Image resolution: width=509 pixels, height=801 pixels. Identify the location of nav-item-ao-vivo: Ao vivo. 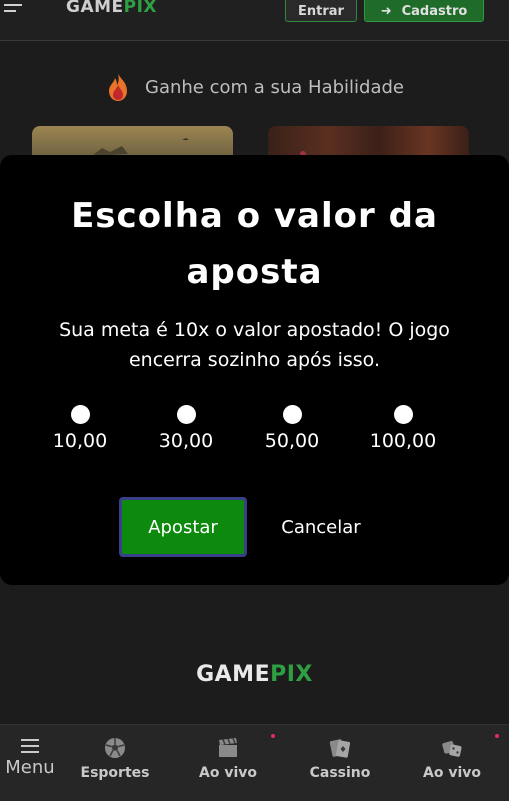
(228, 759).